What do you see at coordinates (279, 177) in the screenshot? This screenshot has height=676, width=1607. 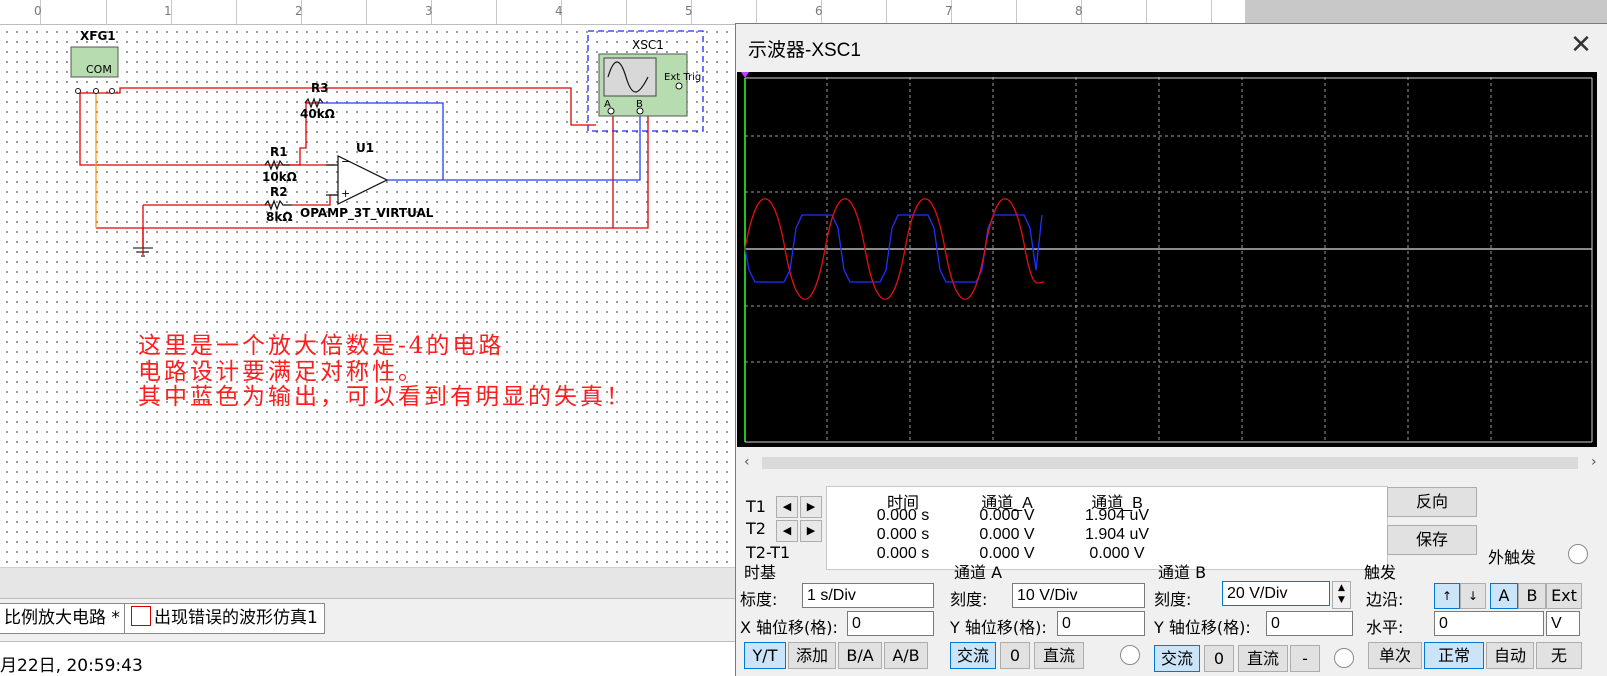 I see `r1-value: 10kΩ` at bounding box center [279, 177].